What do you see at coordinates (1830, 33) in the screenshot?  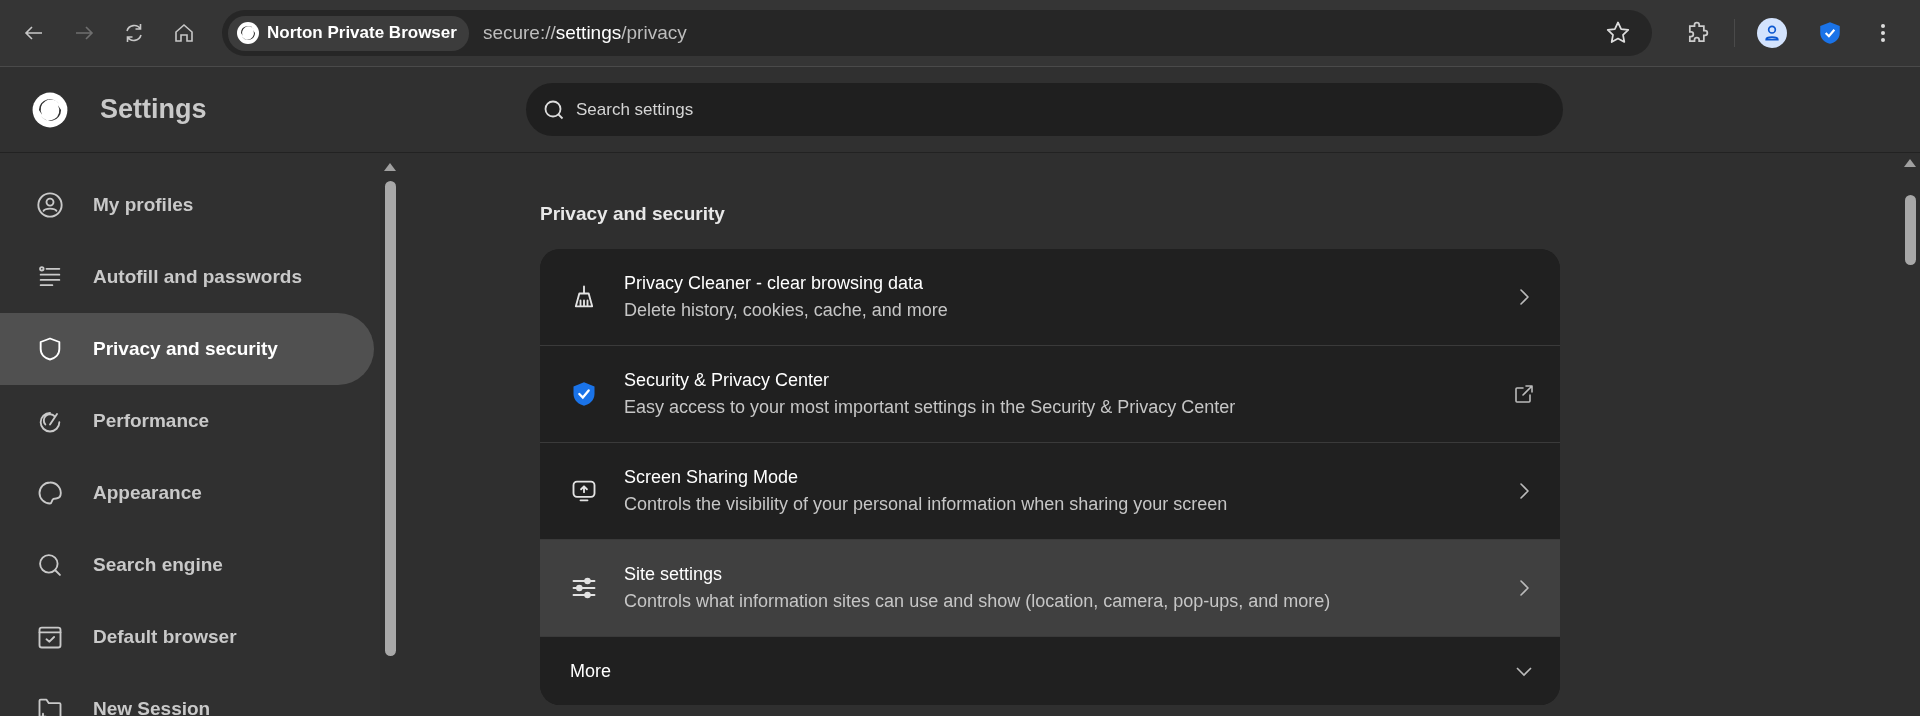 I see `shield-check-icon` at bounding box center [1830, 33].